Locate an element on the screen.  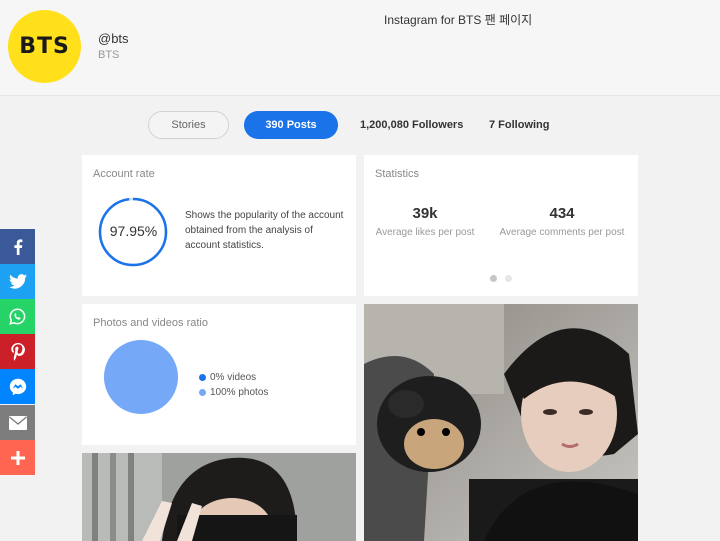
avatar-logo-text: BTS is located at coordinates (44, 46).